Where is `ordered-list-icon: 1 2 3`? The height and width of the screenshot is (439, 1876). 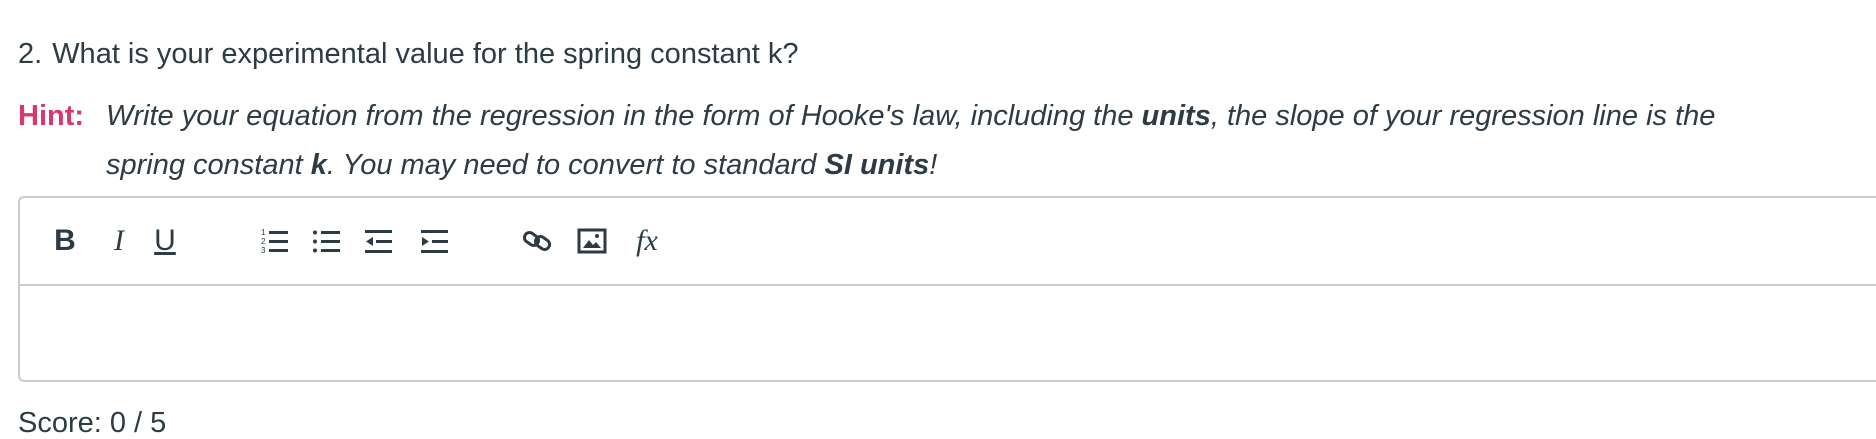
ordered-list-icon: 1 2 3 is located at coordinates (274, 241).